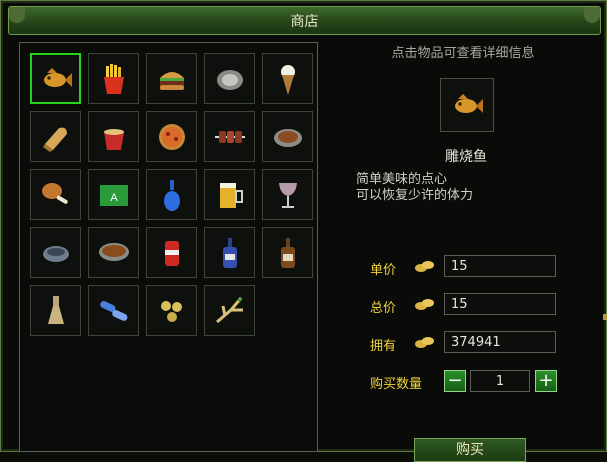  Describe the element at coordinates (383, 270) in the screenshot. I see `unit-price-label: 单价` at that location.